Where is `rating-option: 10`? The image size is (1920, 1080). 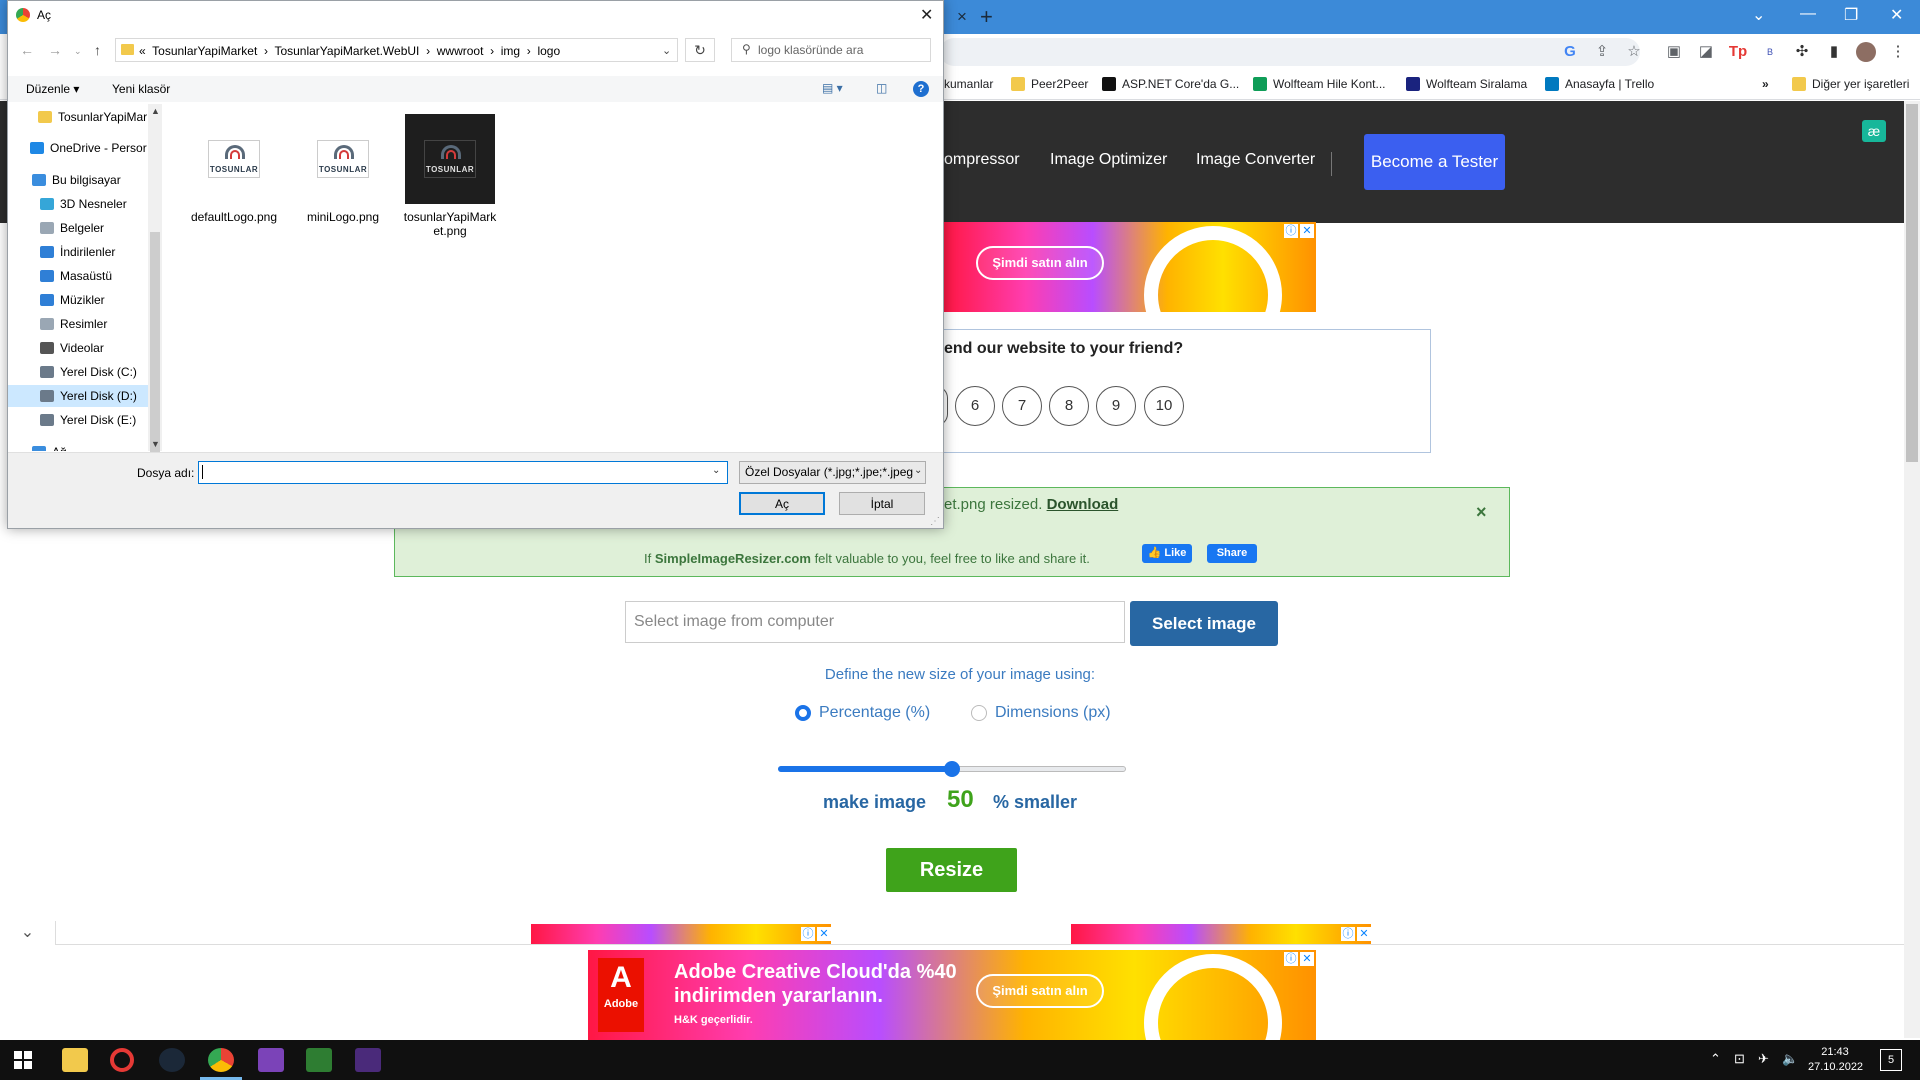 rating-option: 10 is located at coordinates (1164, 406).